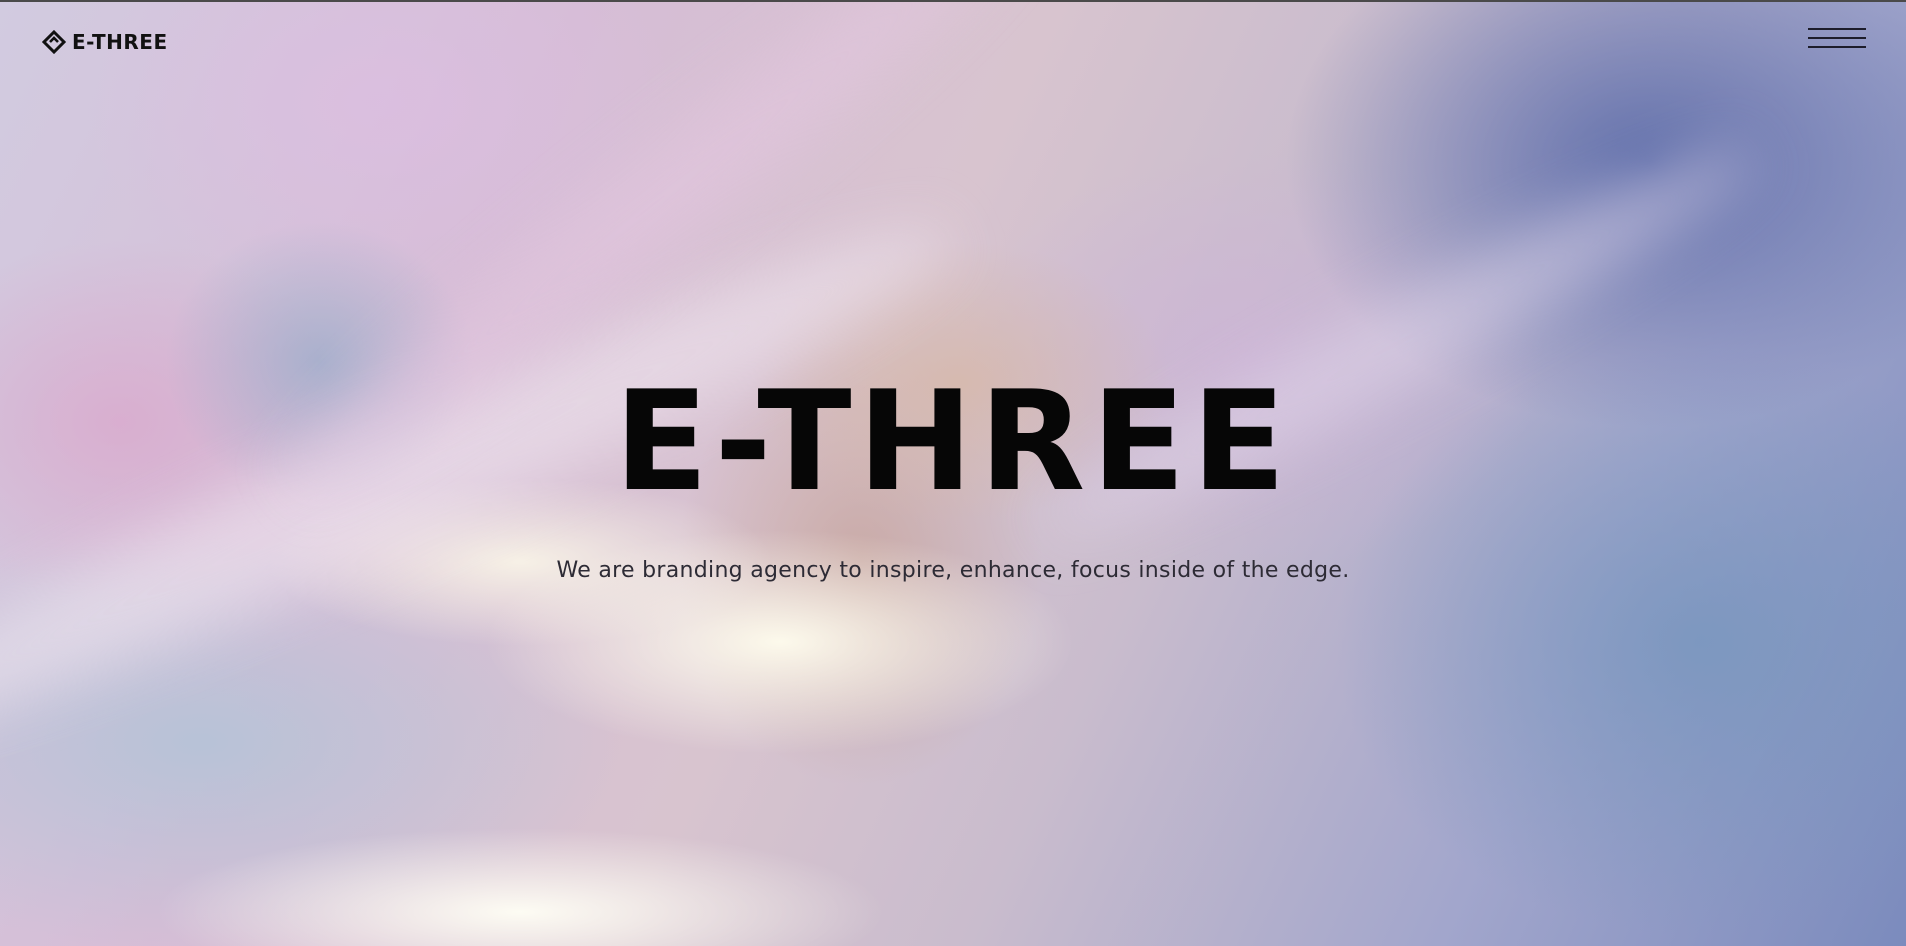 The width and height of the screenshot is (1906, 946). What do you see at coordinates (953, 441) in the screenshot?
I see `hero-title: E-THREE` at bounding box center [953, 441].